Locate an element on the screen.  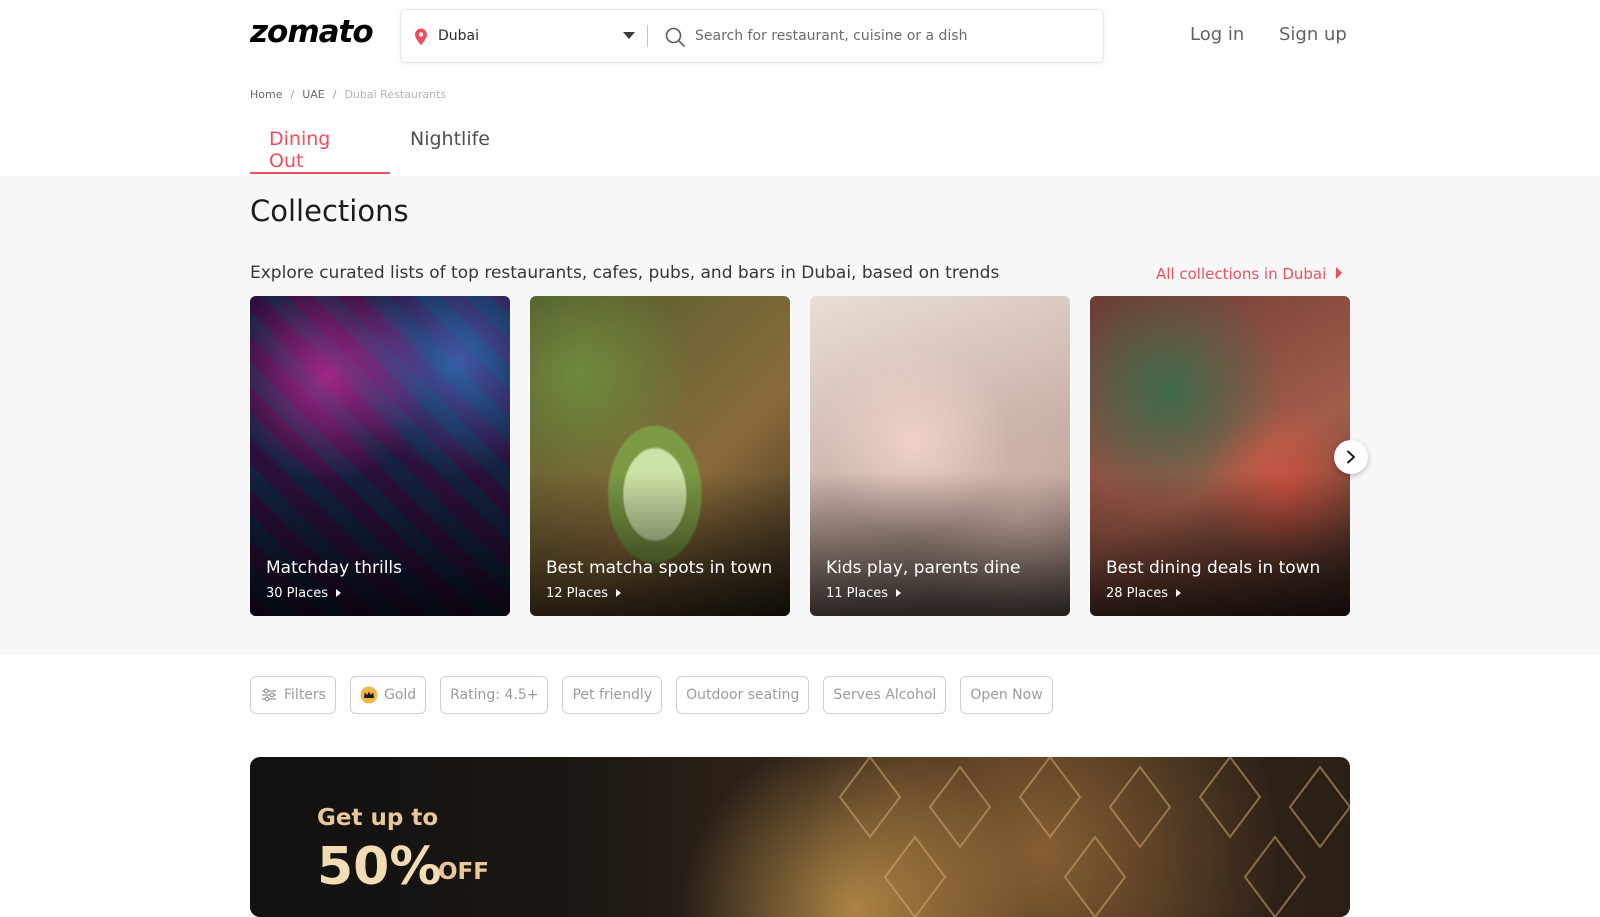
places-count: 30 Places is located at coordinates (297, 593).